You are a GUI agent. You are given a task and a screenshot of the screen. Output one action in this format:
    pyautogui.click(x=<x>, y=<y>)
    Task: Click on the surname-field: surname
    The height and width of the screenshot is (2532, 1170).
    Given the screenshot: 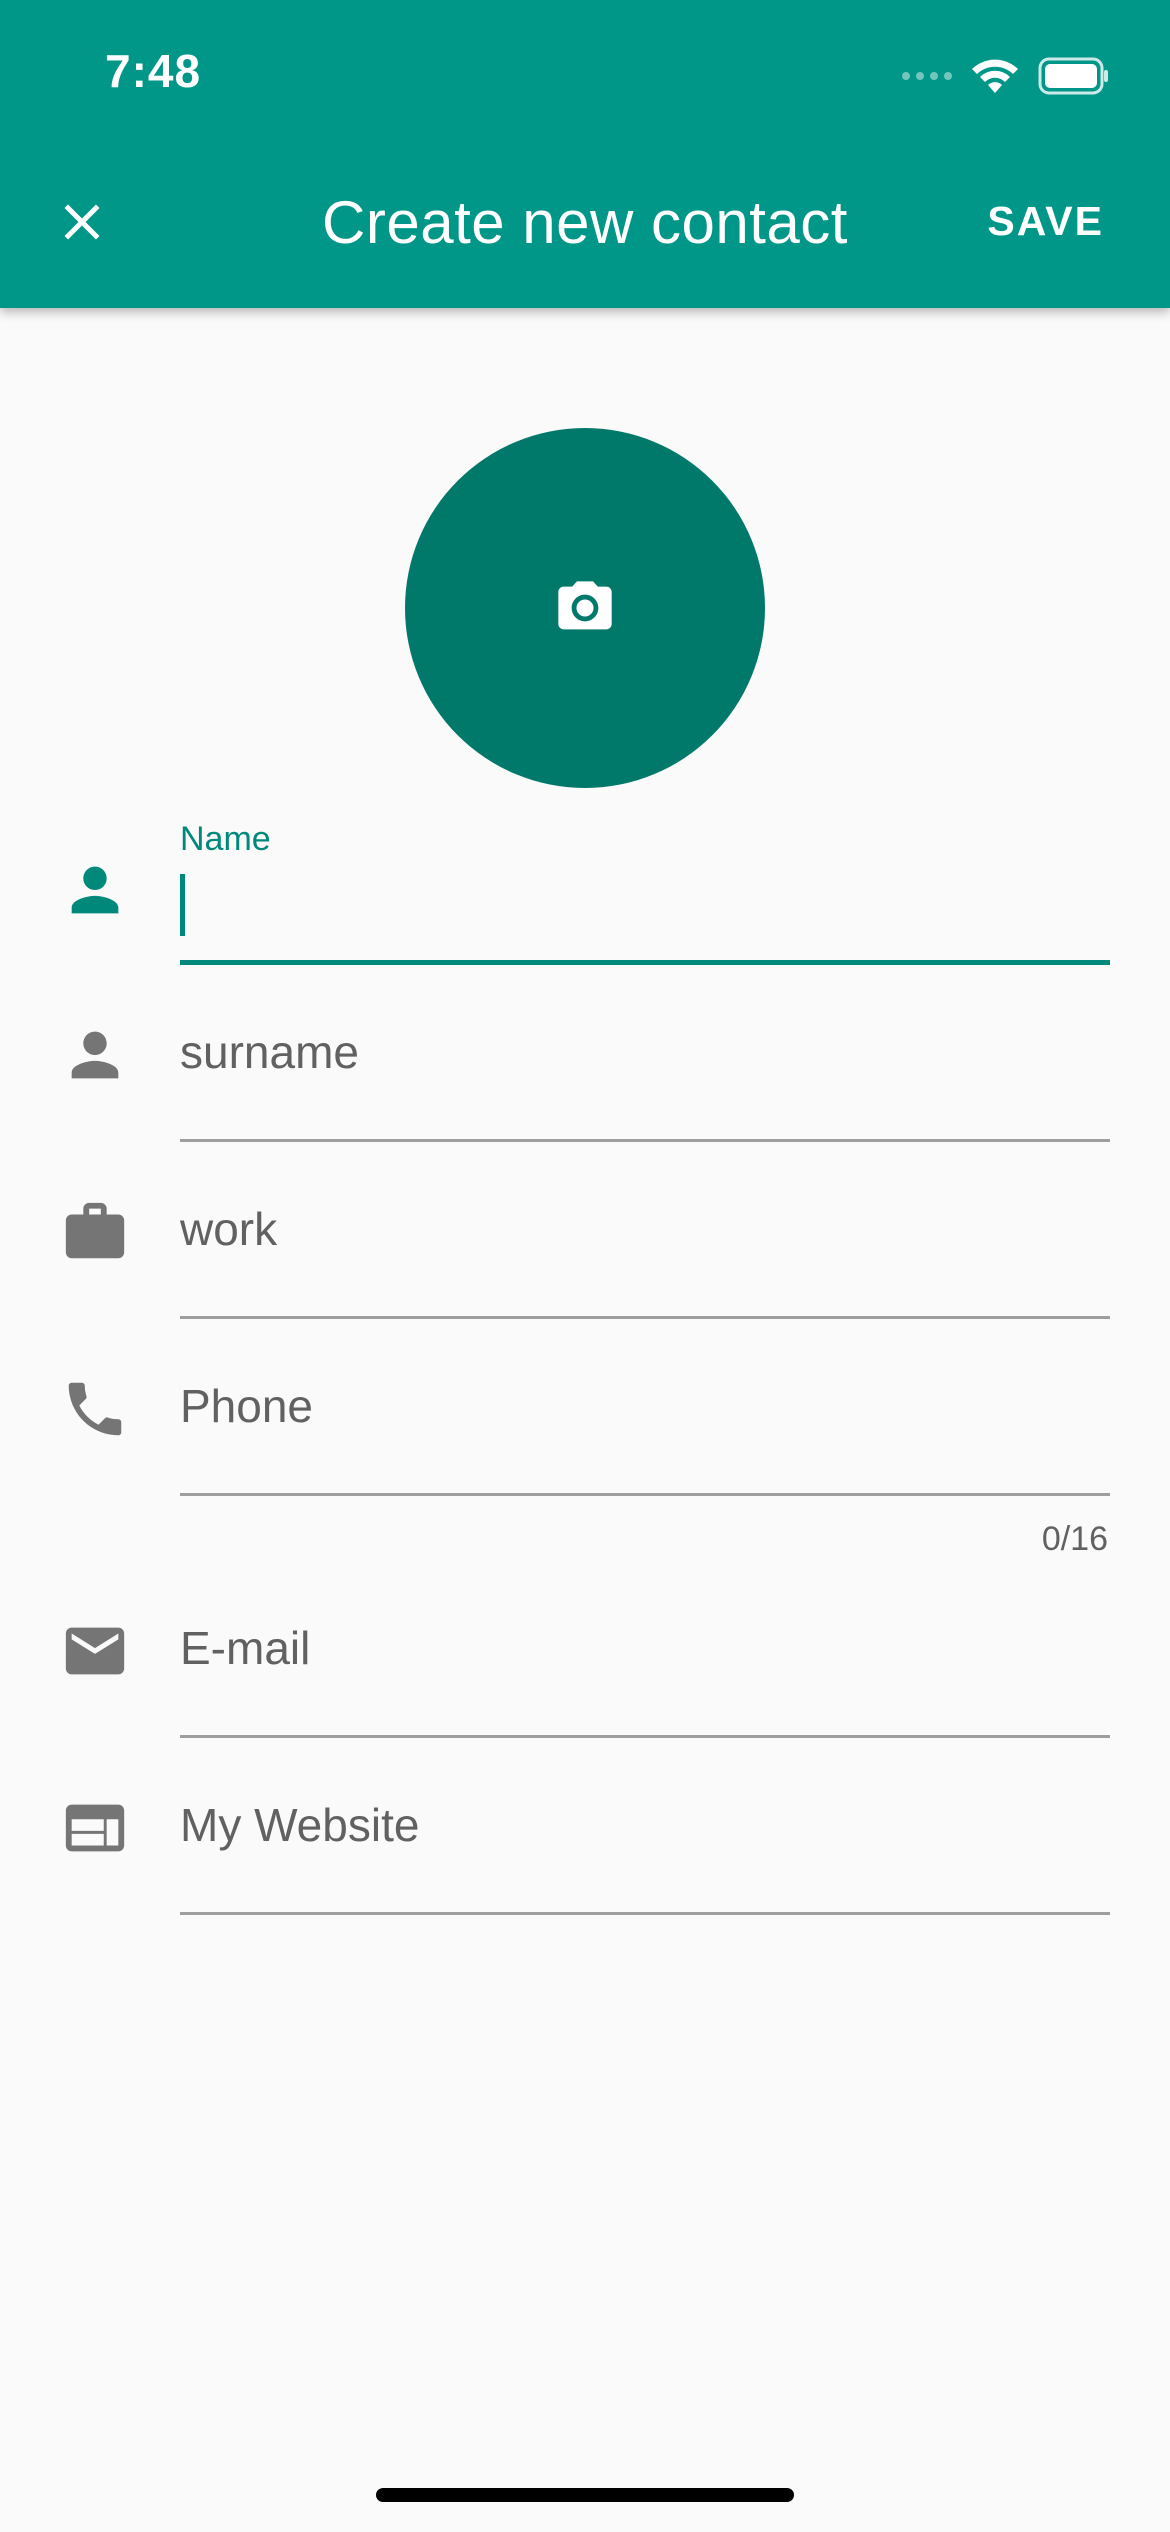 What is the action you would take?
    pyautogui.click(x=645, y=1072)
    